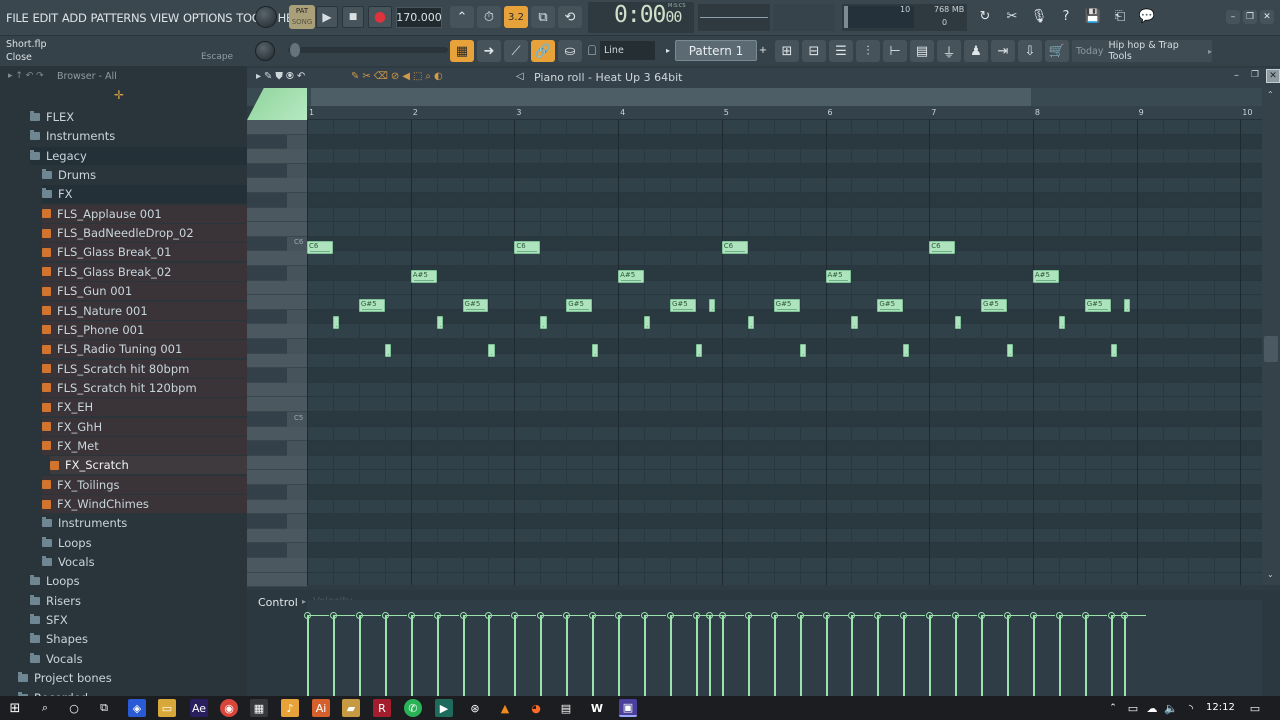  What do you see at coordinates (144, 368) in the screenshot?
I see `browser-item: FLS_Scratch hit 80bpm` at bounding box center [144, 368].